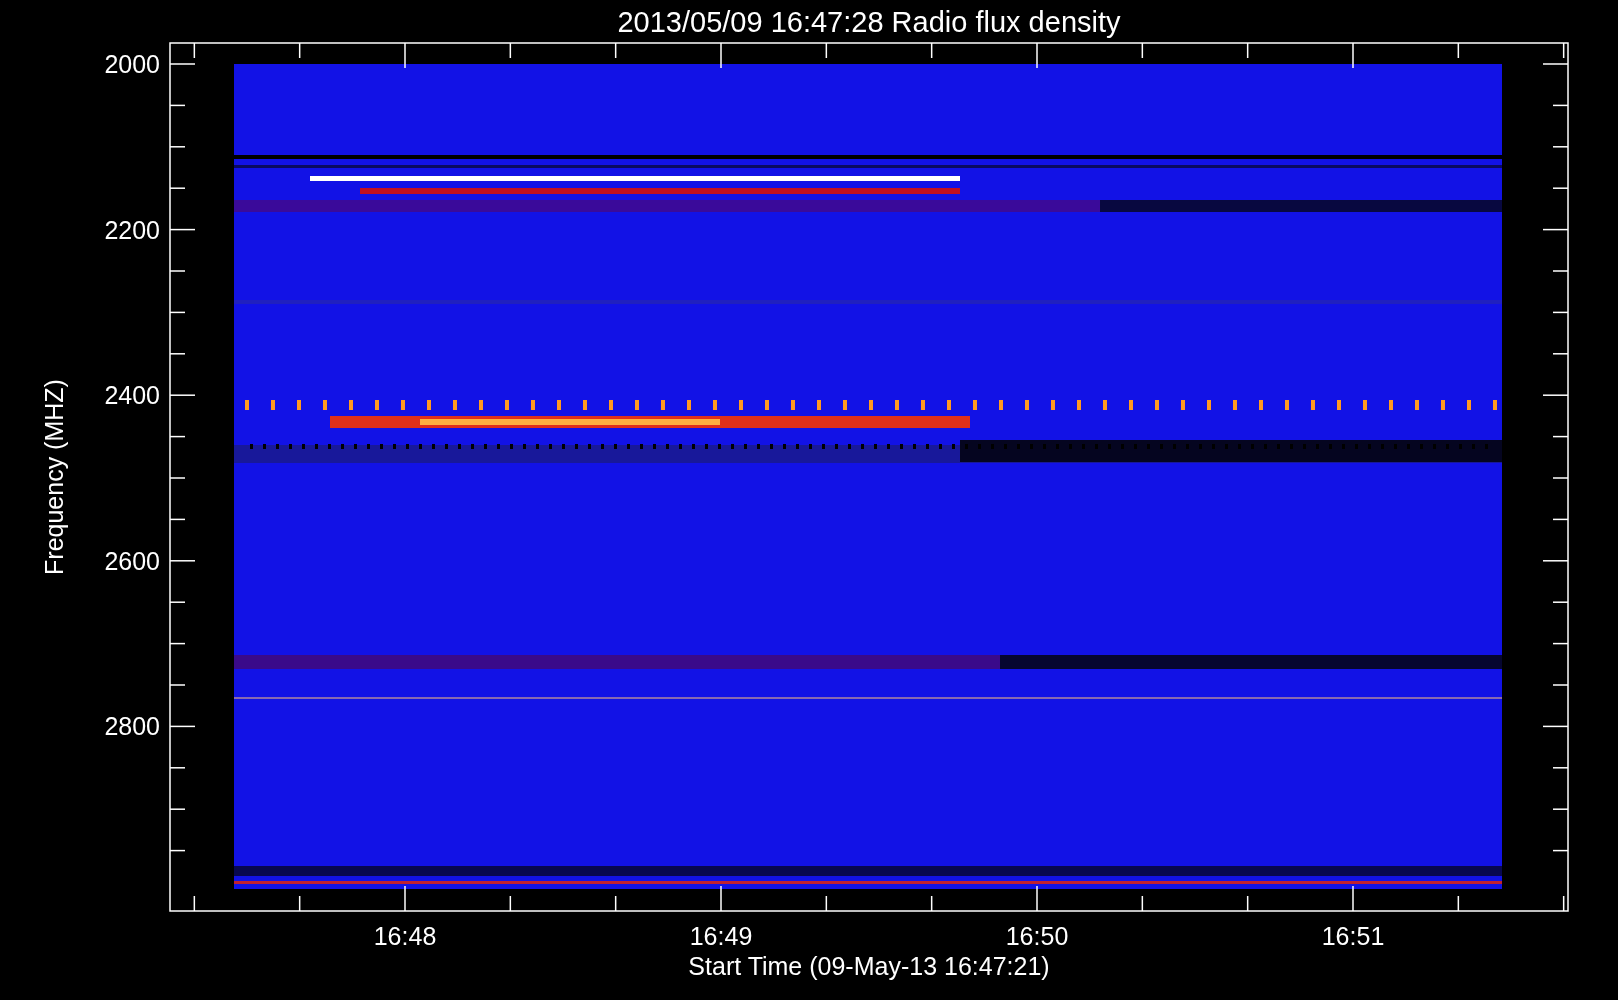 This screenshot has width=1618, height=1000. I want to click on tick-label: 2800, so click(132, 726).